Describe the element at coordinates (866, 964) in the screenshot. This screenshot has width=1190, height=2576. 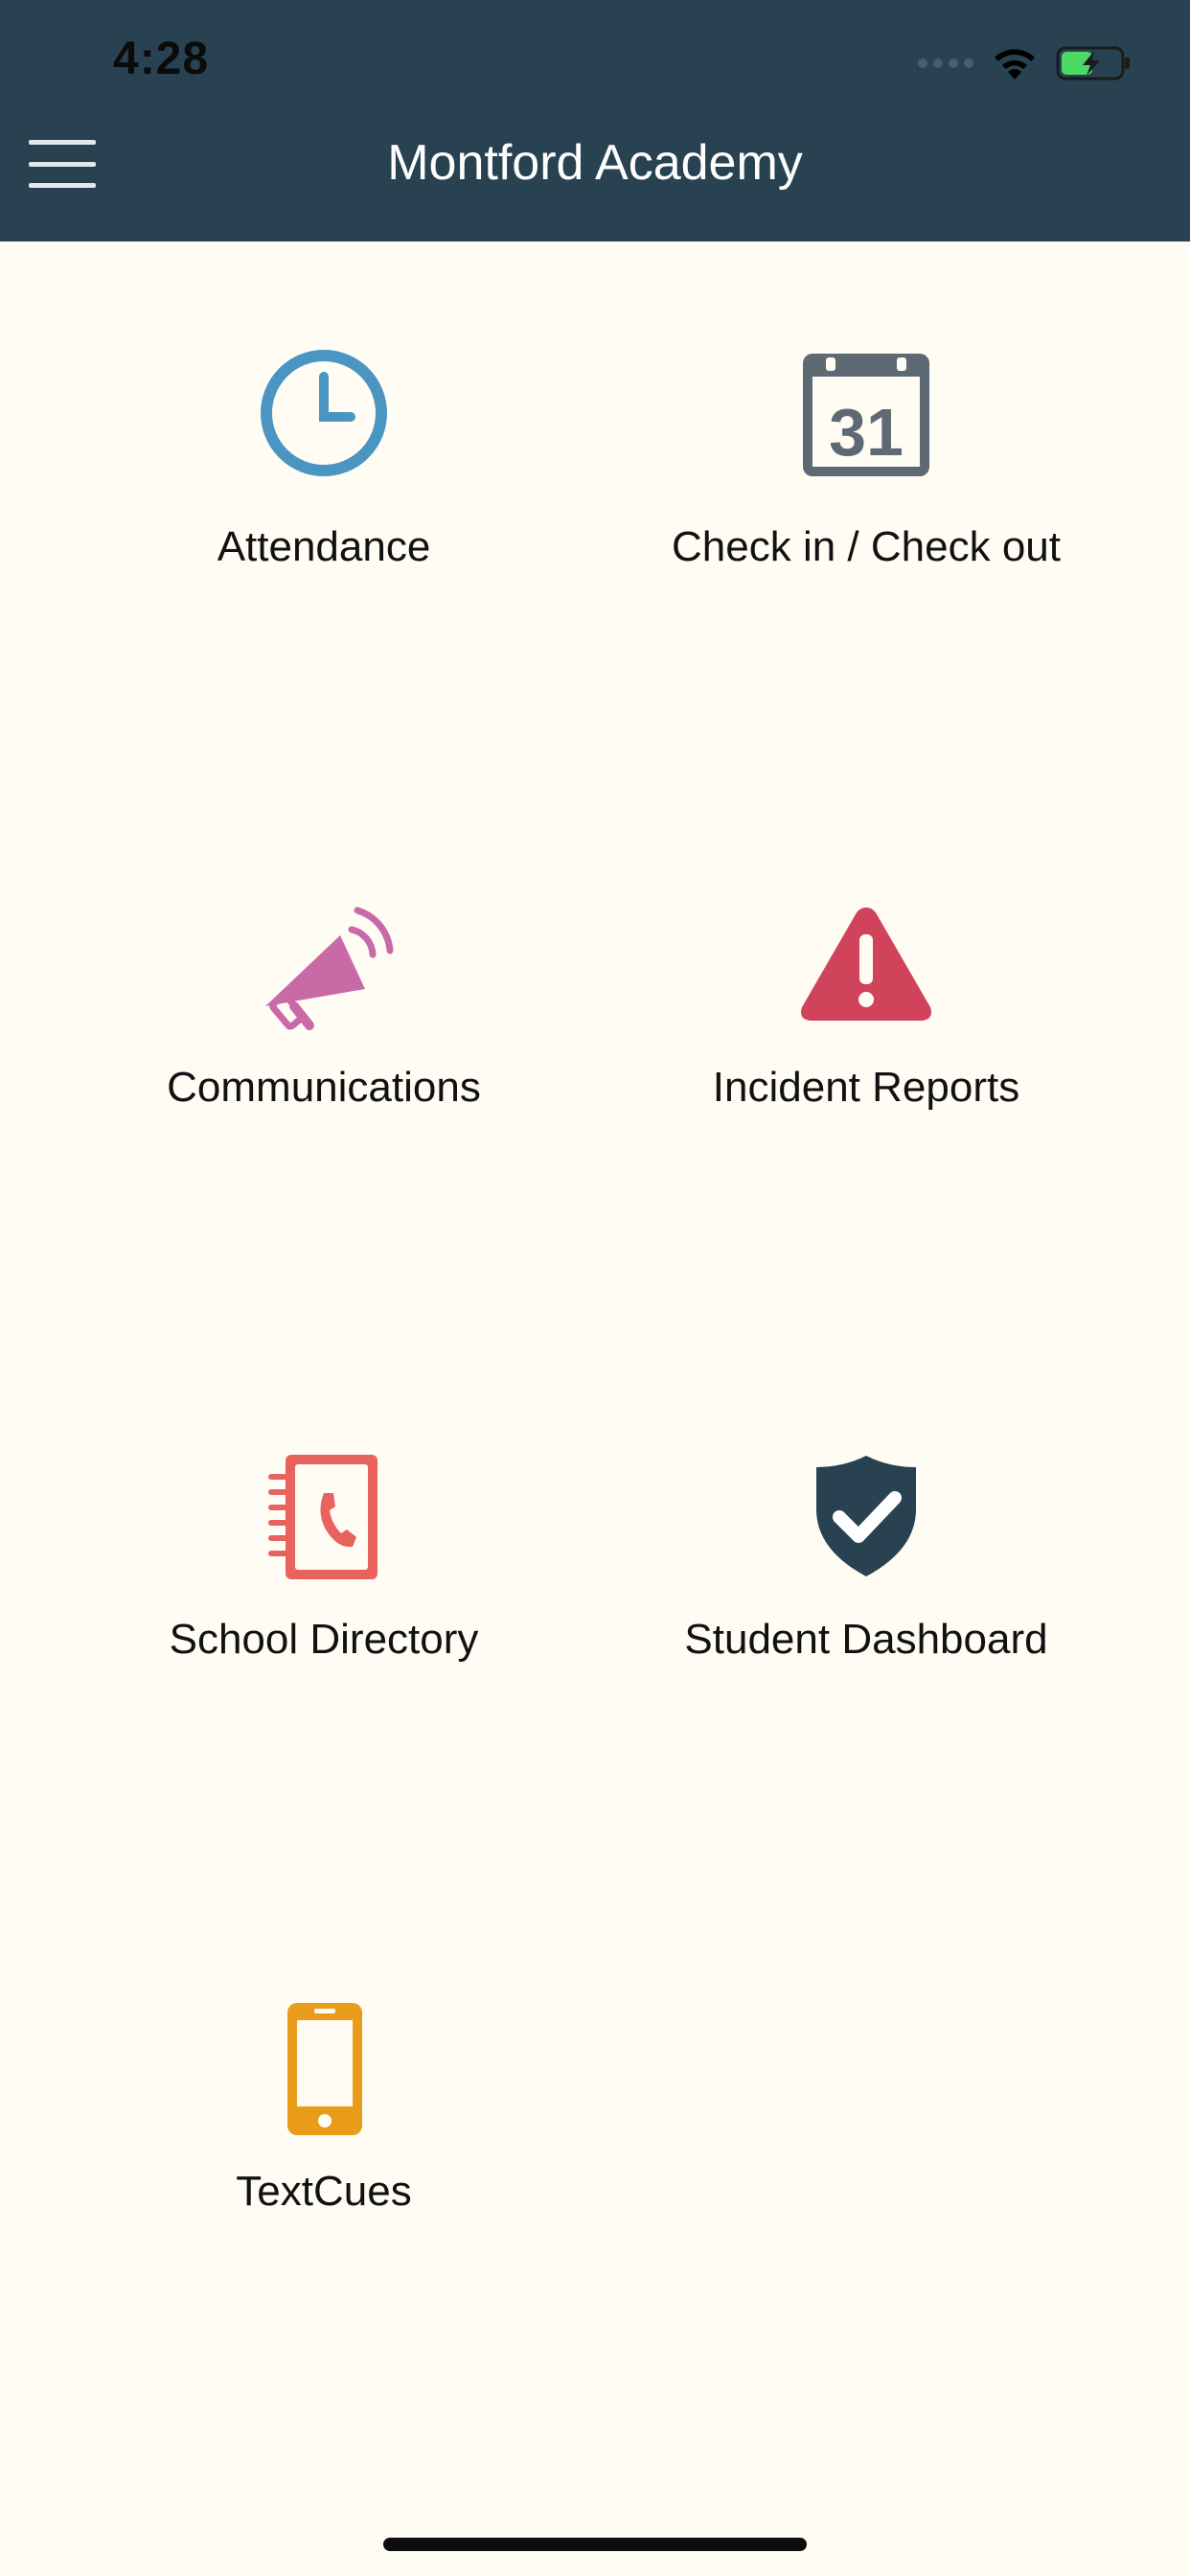
I see `warning-icon` at that location.